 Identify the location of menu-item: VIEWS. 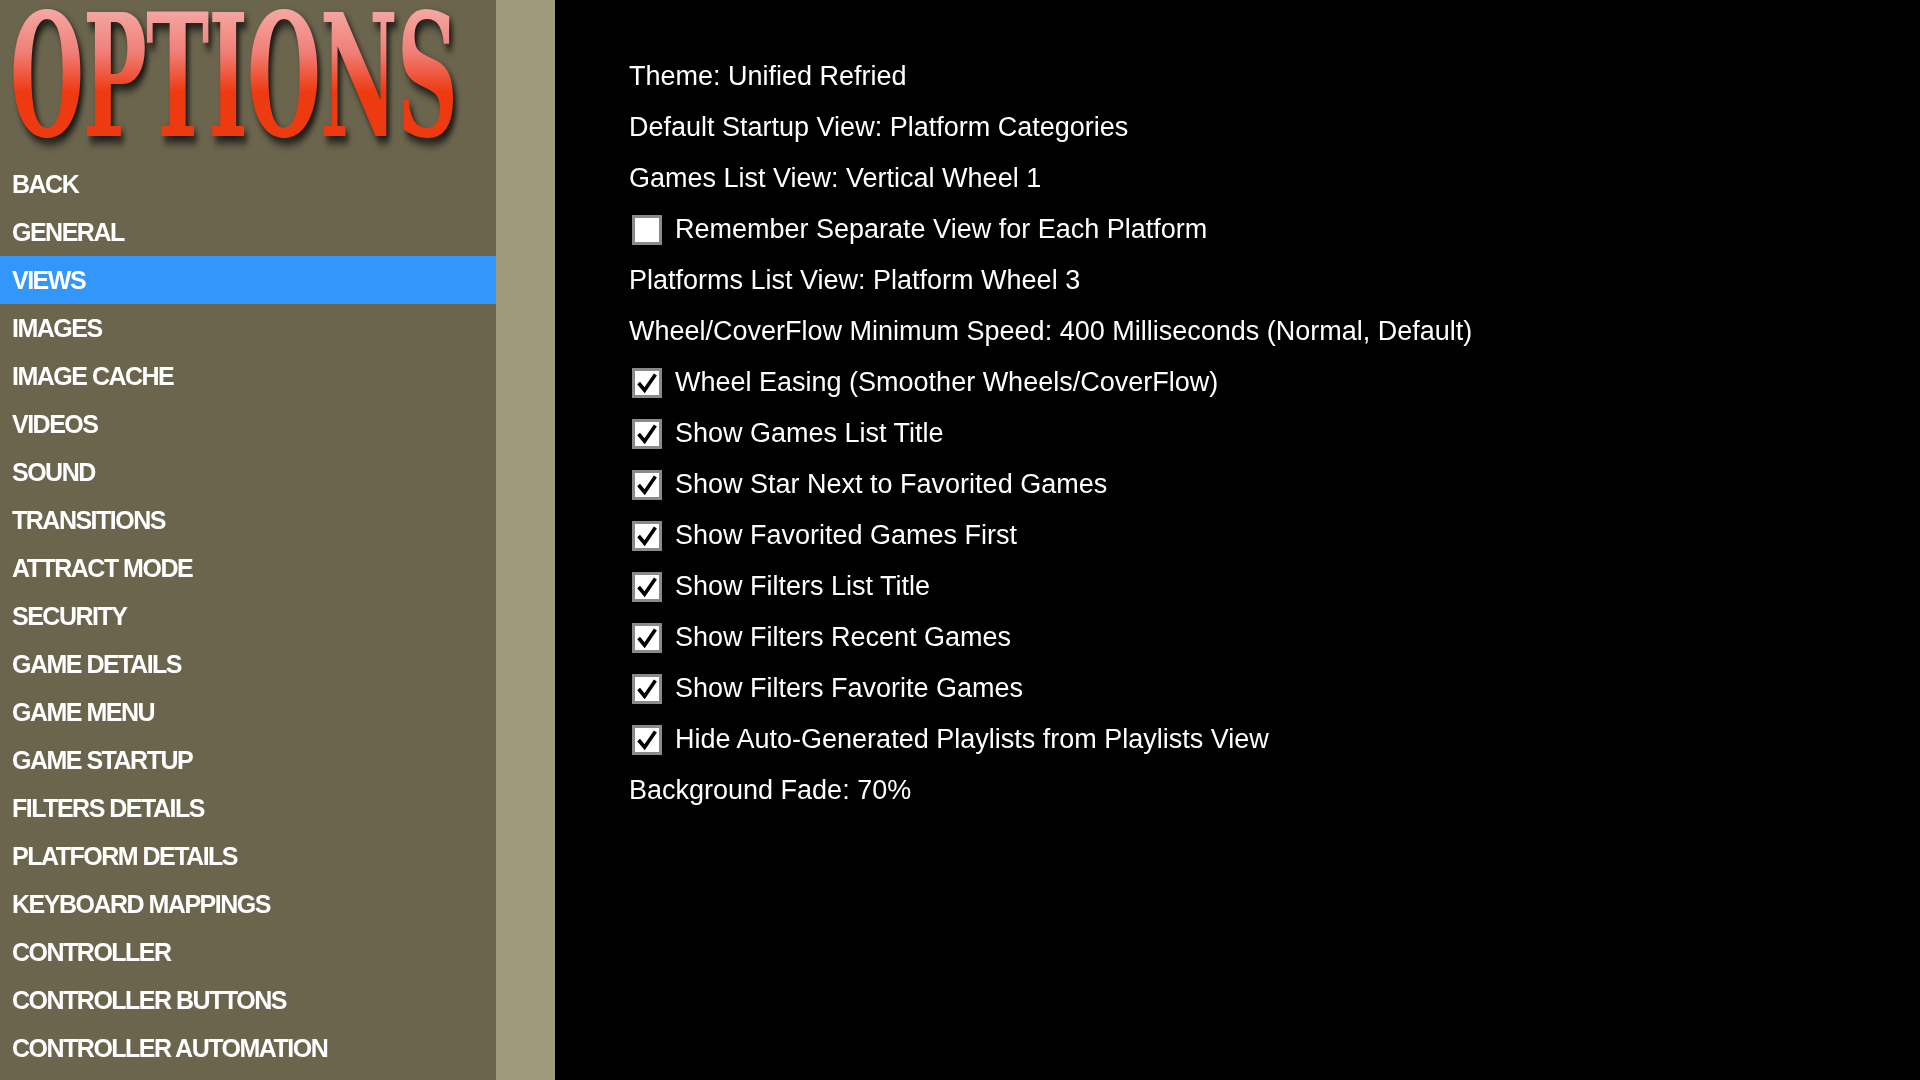
(248, 280).